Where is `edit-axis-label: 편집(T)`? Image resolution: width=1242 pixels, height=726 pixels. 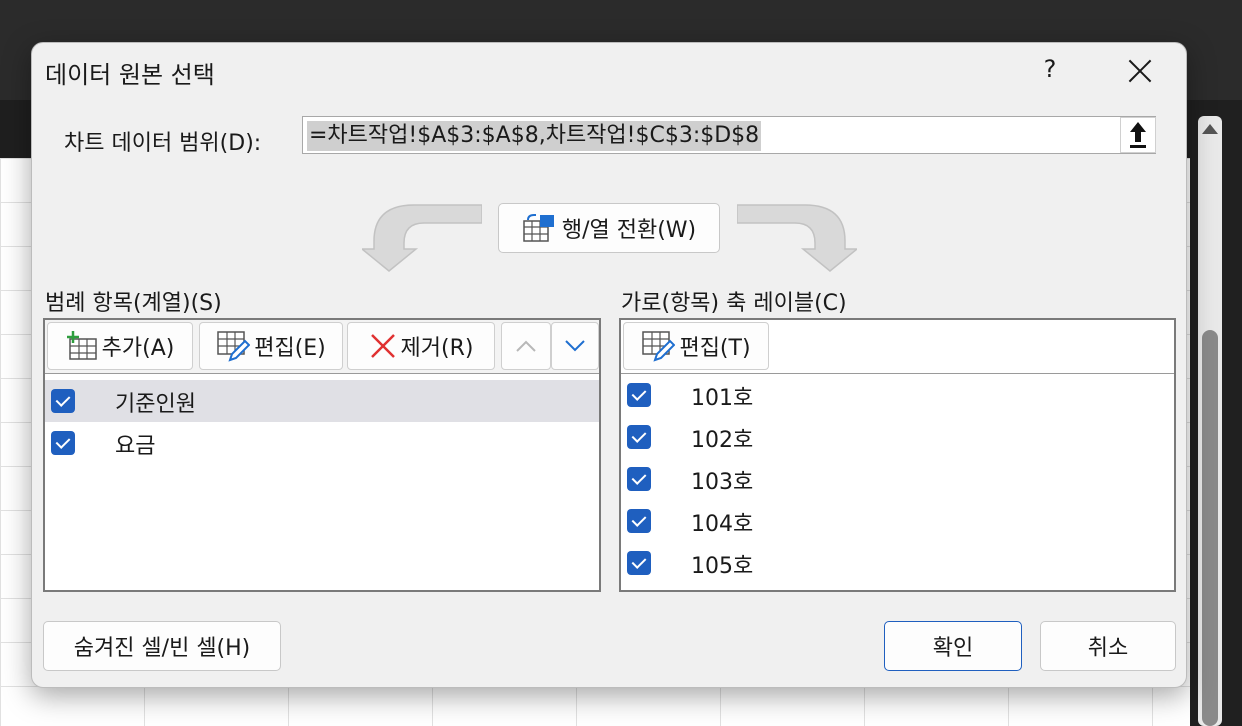
edit-axis-label: 편집(T) is located at coordinates (715, 348).